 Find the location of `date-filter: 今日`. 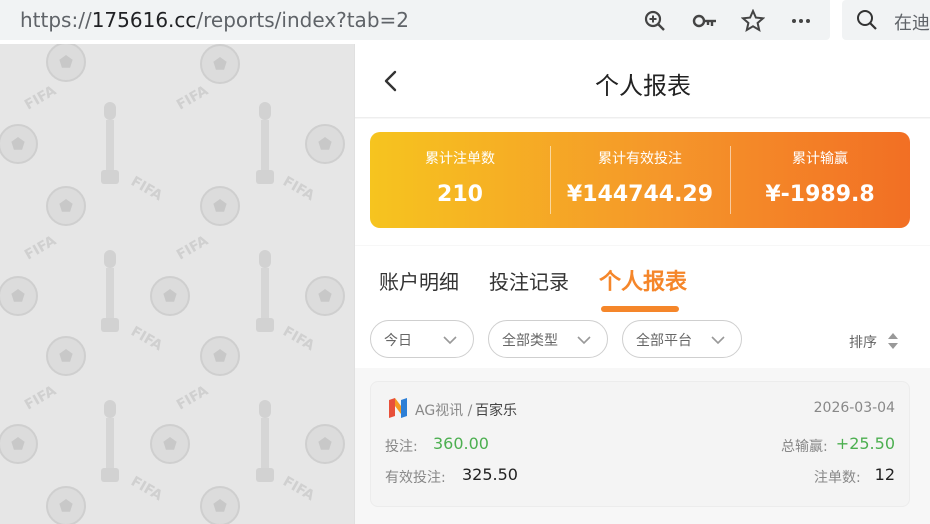

date-filter: 今日 is located at coordinates (422, 339).